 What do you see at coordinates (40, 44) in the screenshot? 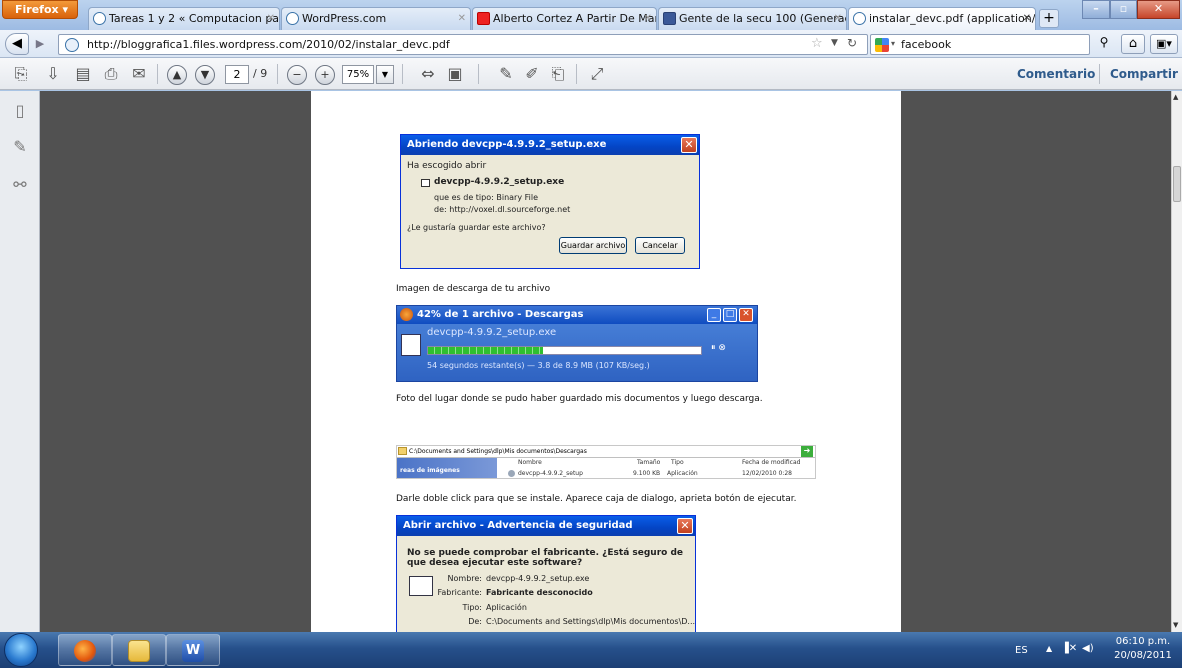
I see `forward-button: ▶` at bounding box center [40, 44].